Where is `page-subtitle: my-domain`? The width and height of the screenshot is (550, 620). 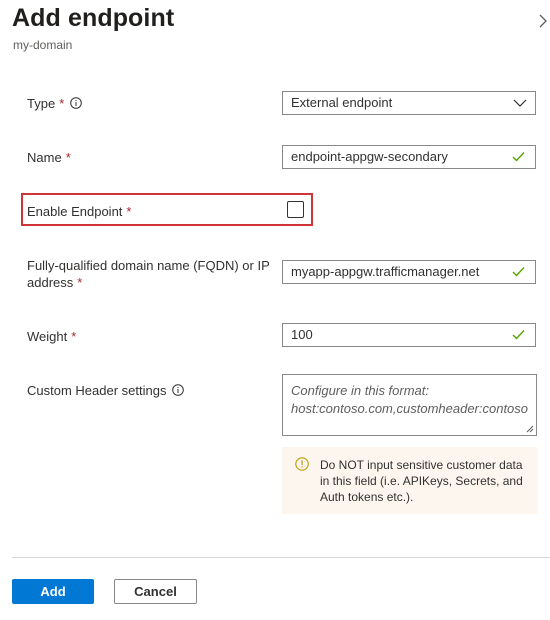 page-subtitle: my-domain is located at coordinates (43, 45).